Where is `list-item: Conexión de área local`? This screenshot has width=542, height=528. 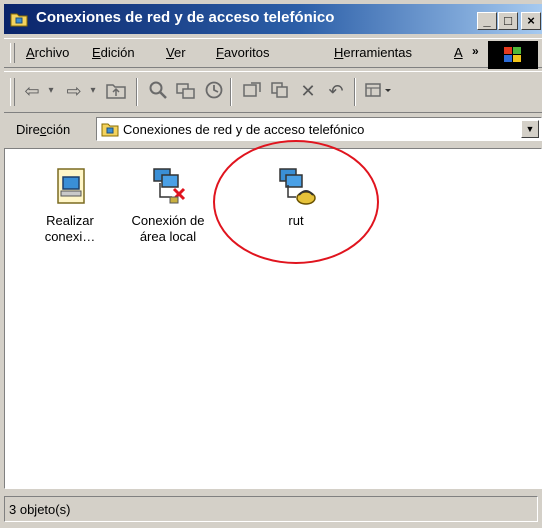
list-item: Conexión de área local is located at coordinates (168, 206).